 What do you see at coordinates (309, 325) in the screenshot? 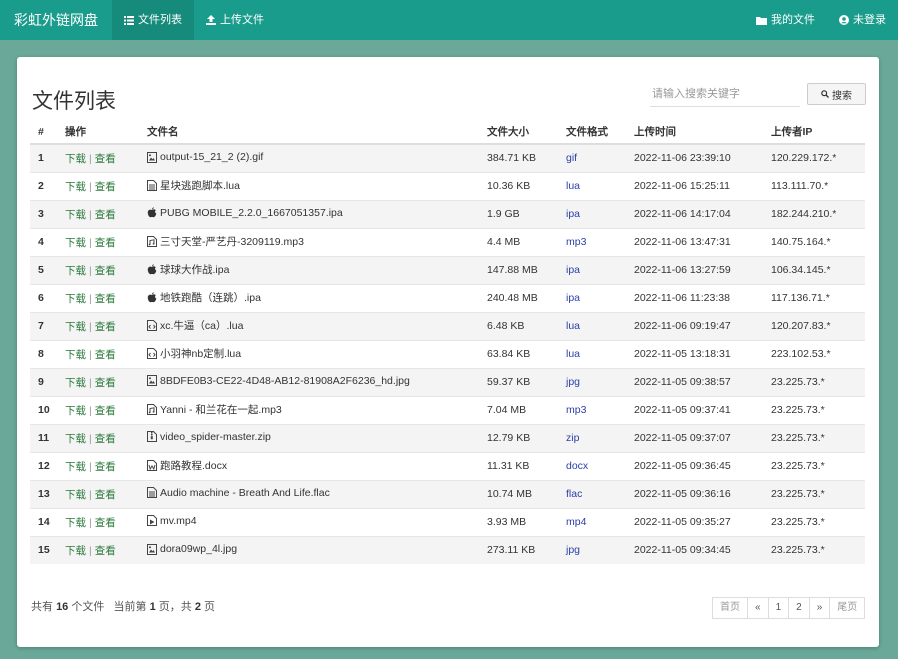
I see `file-name-cell: xc.牛逼（ca）.lua` at bounding box center [309, 325].